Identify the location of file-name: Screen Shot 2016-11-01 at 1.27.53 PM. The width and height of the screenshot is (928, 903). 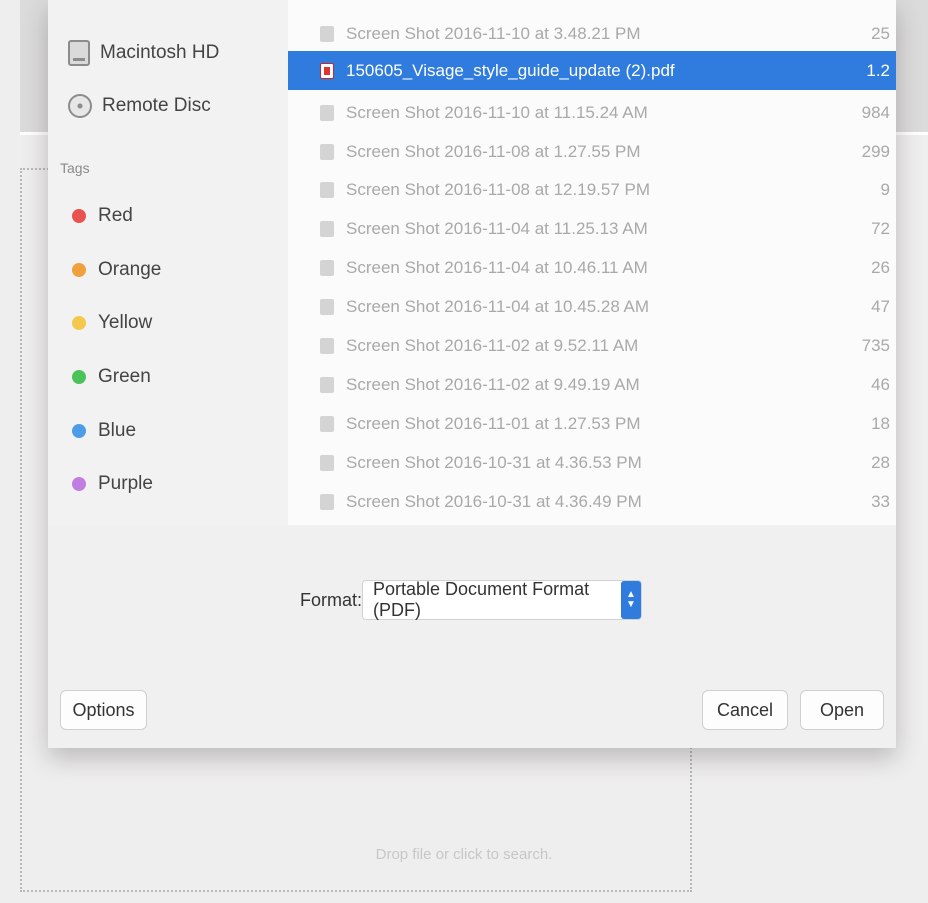
(493, 423).